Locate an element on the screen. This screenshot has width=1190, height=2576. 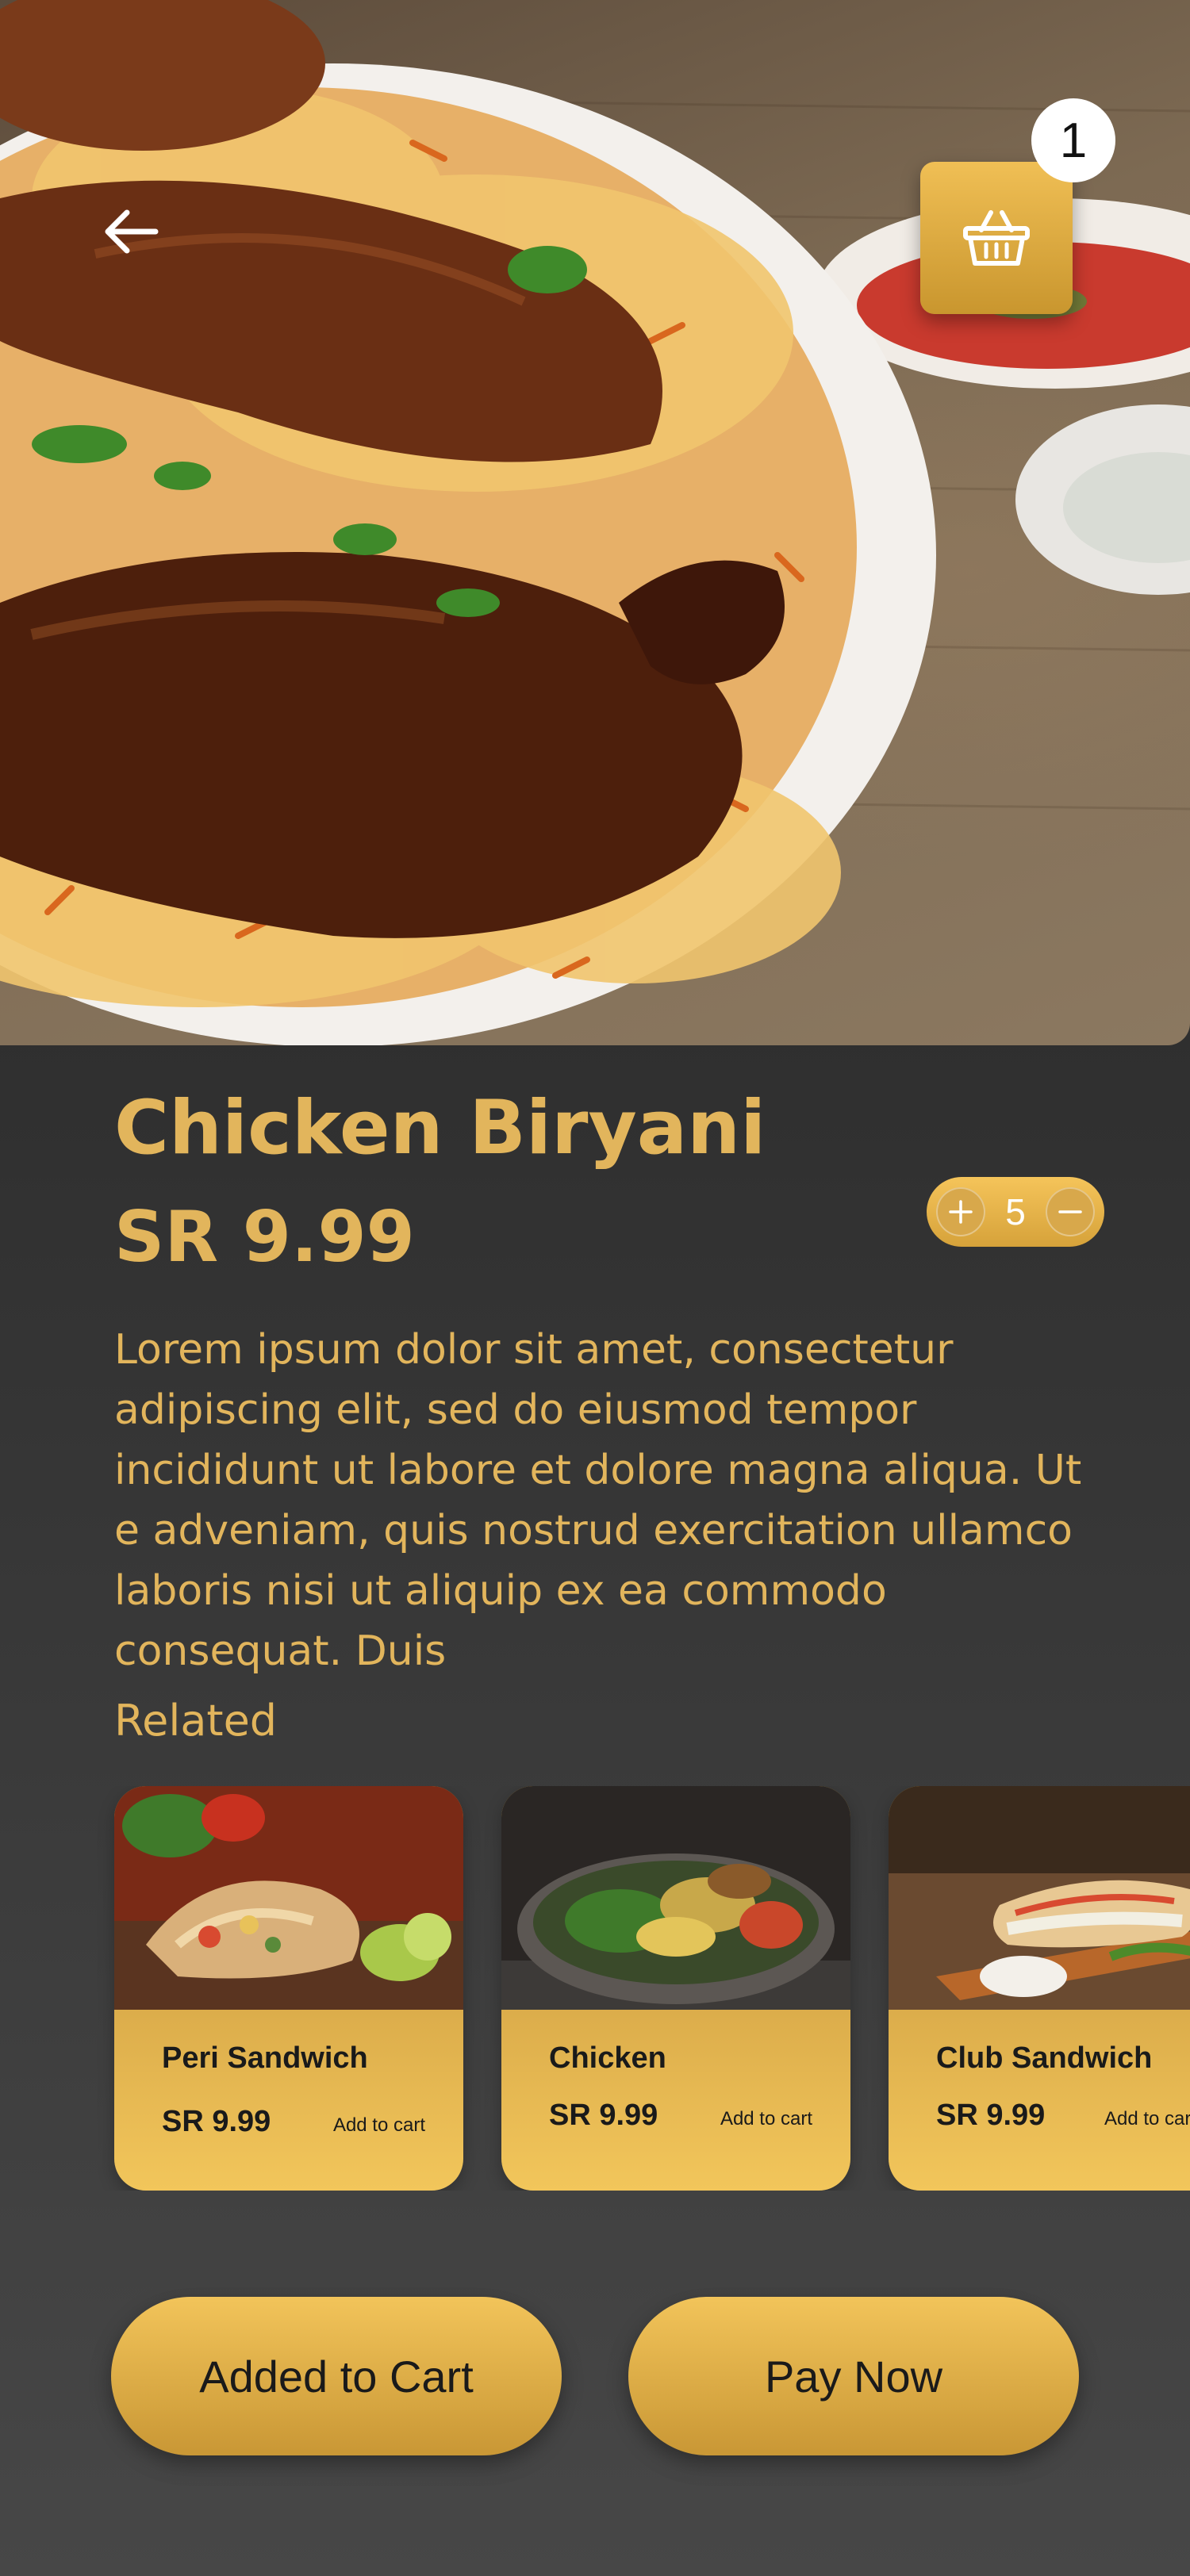
related-card-chicken: Chicken SR 9.99 Add to cart is located at coordinates (675, 1988).